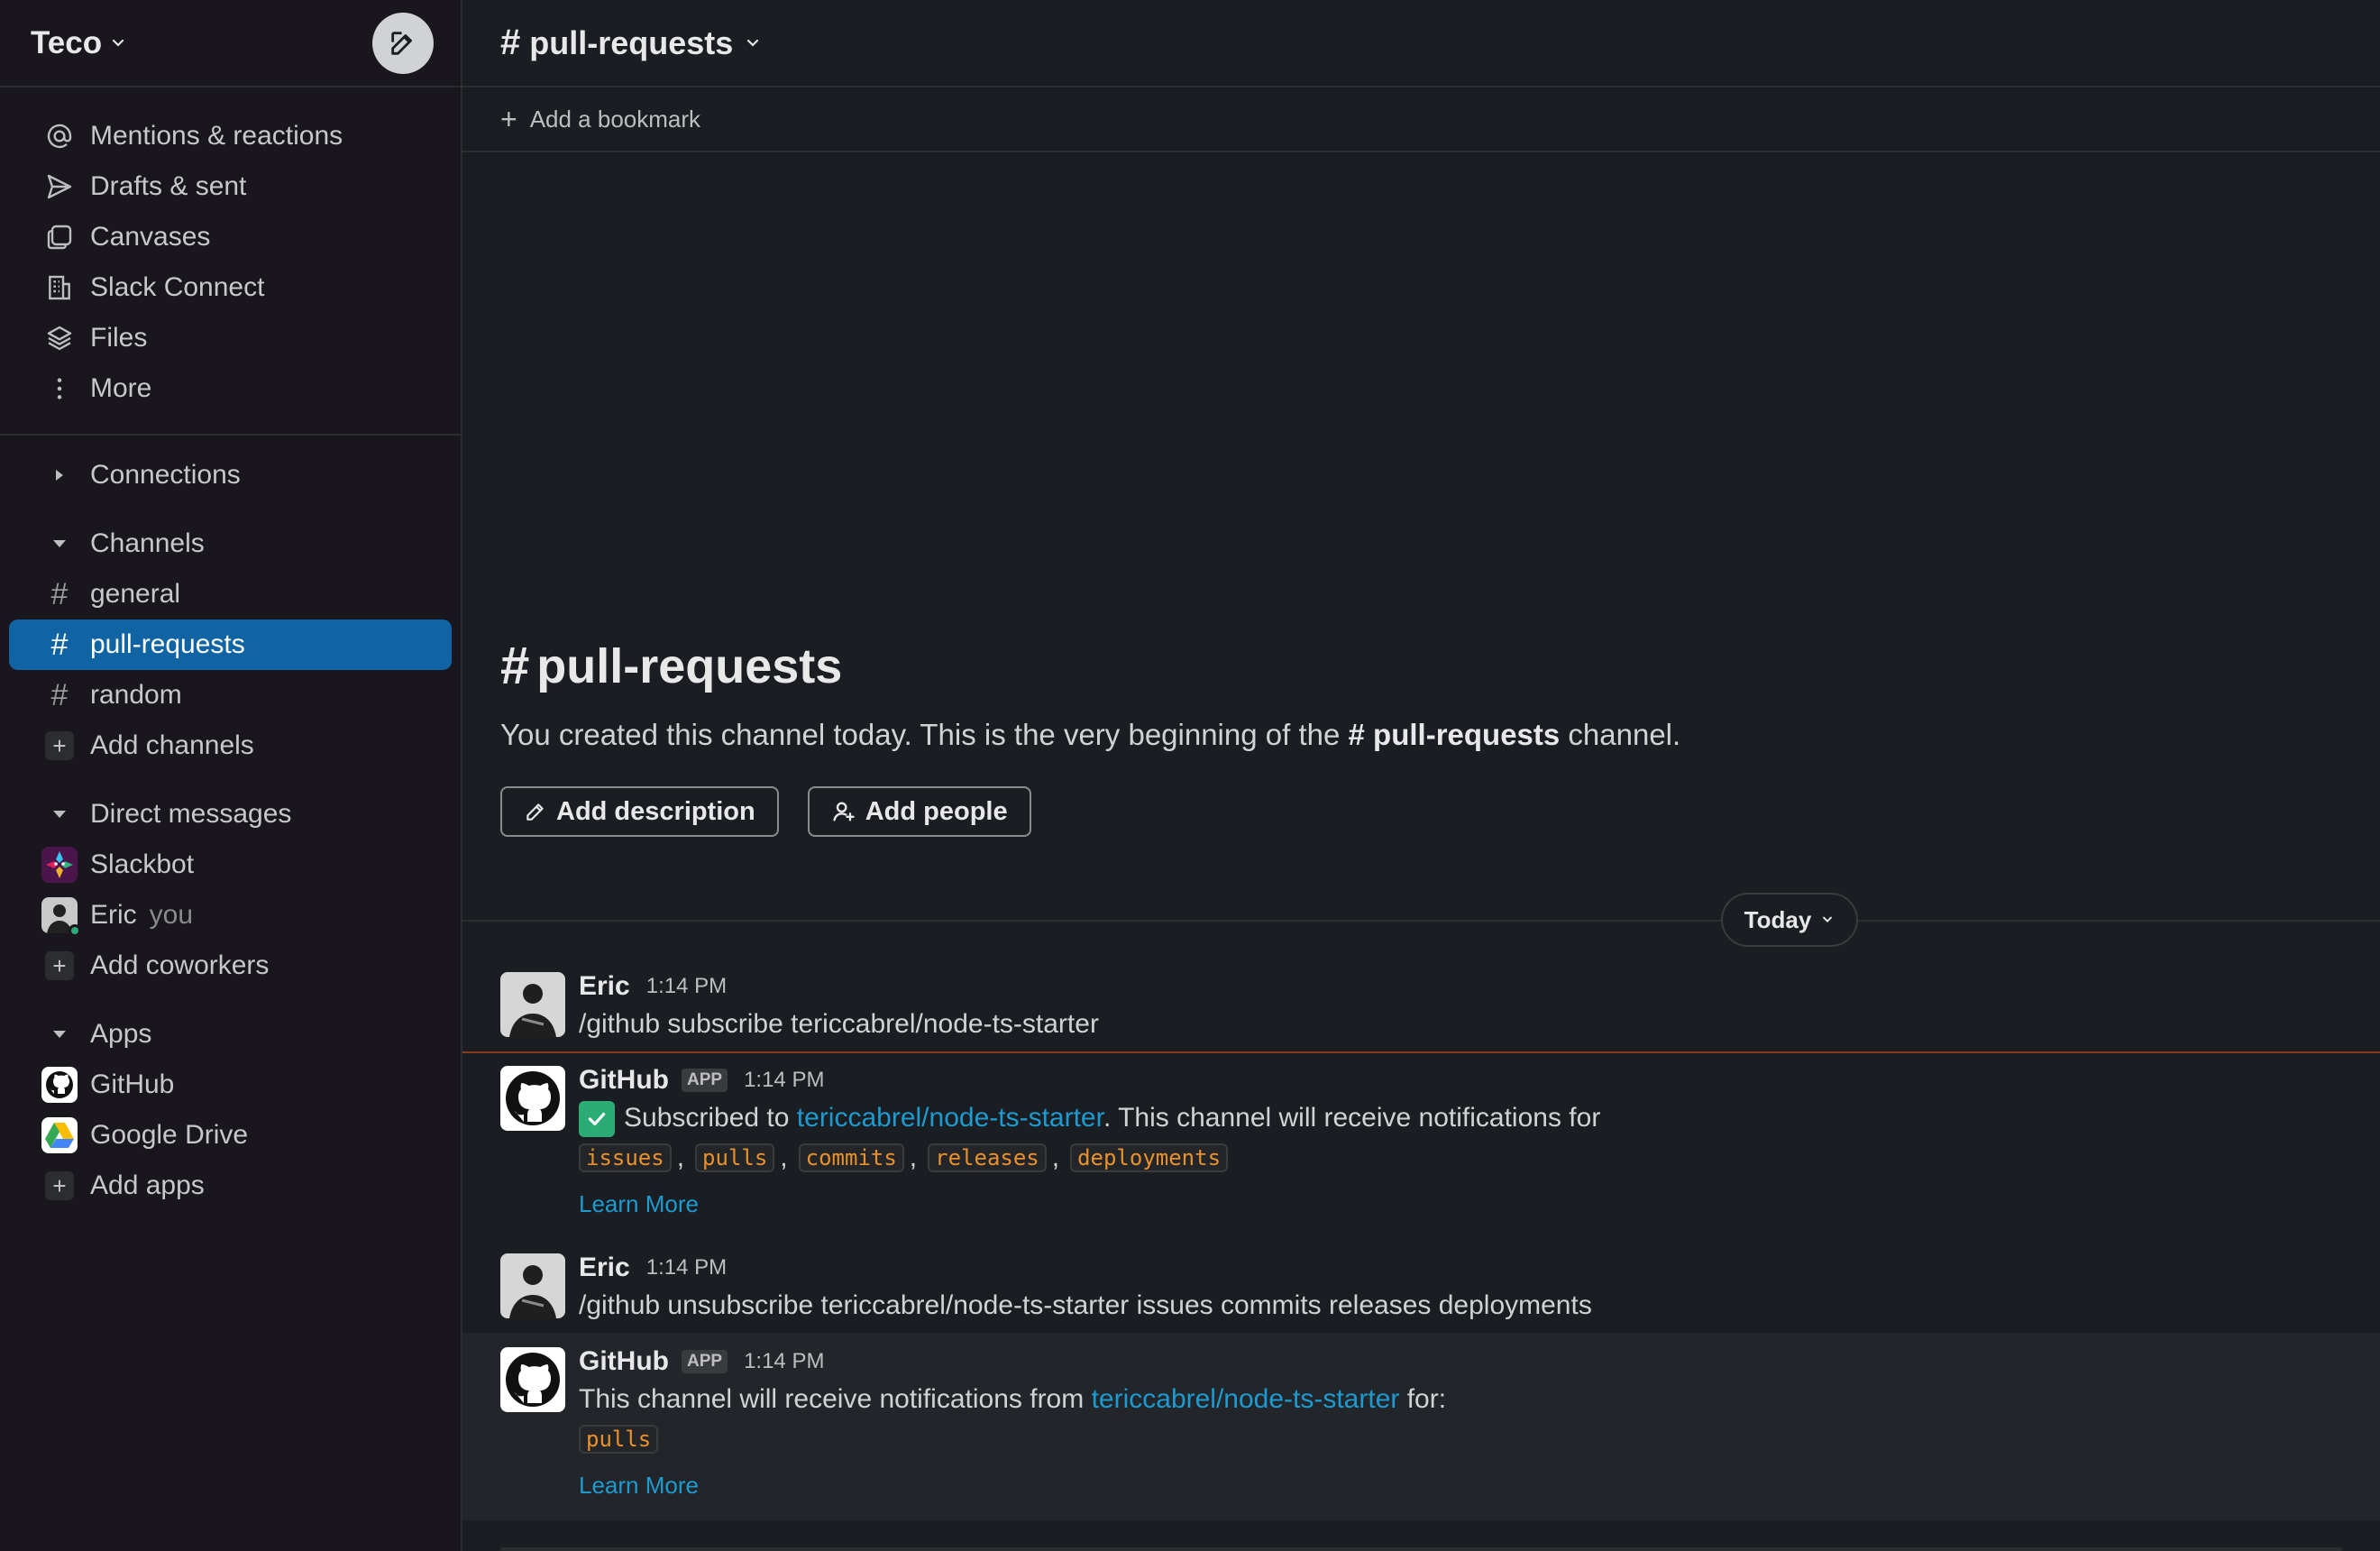  Describe the element at coordinates (231, 915) in the screenshot. I see `sidebar-item-dm-eric: Eric you` at that location.